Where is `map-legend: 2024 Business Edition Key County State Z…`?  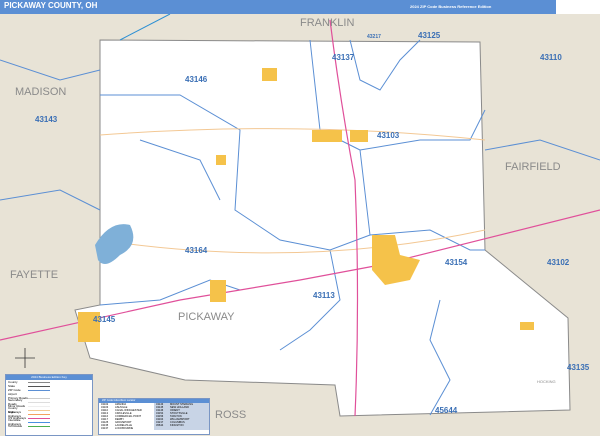
map-legend: 2024 Business Edition Key County State Z… is located at coordinates (49, 405).